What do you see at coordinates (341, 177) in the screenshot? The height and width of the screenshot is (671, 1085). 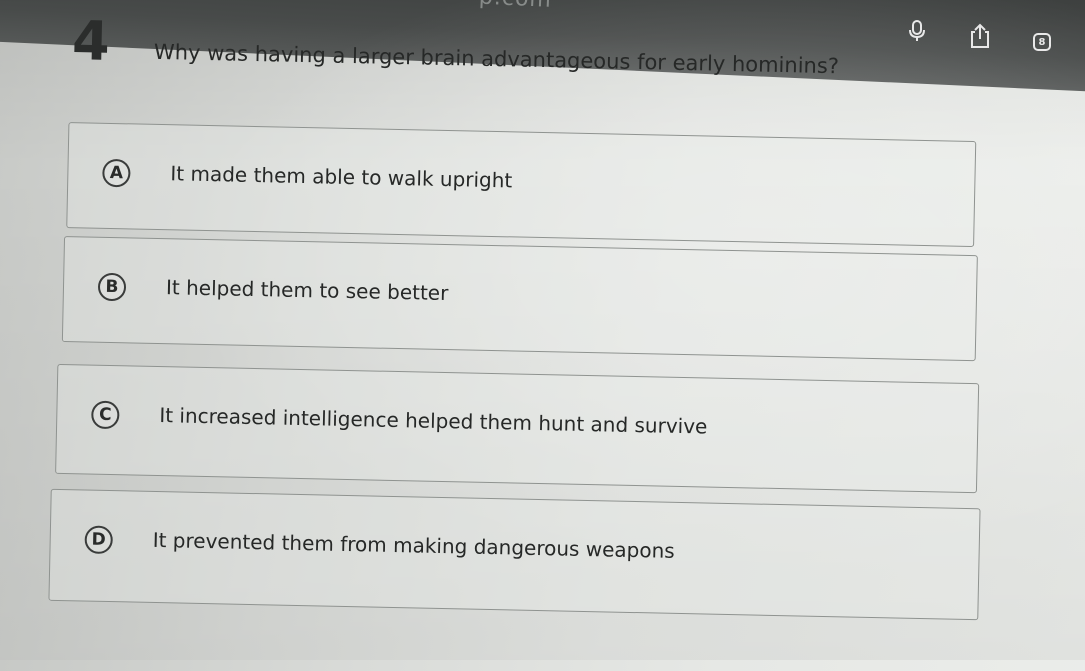 I see `option-text-a: It made them able to walk upright` at bounding box center [341, 177].